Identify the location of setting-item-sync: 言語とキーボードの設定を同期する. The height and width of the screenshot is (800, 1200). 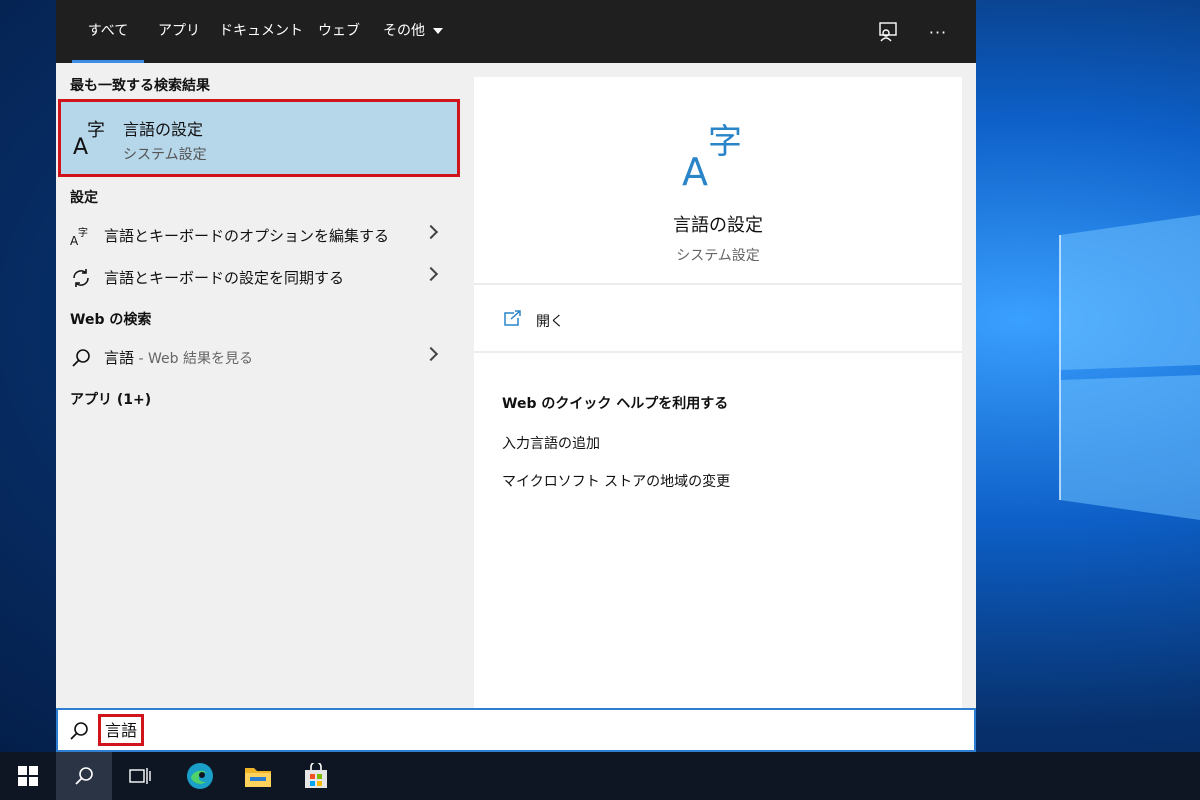
(258, 277).